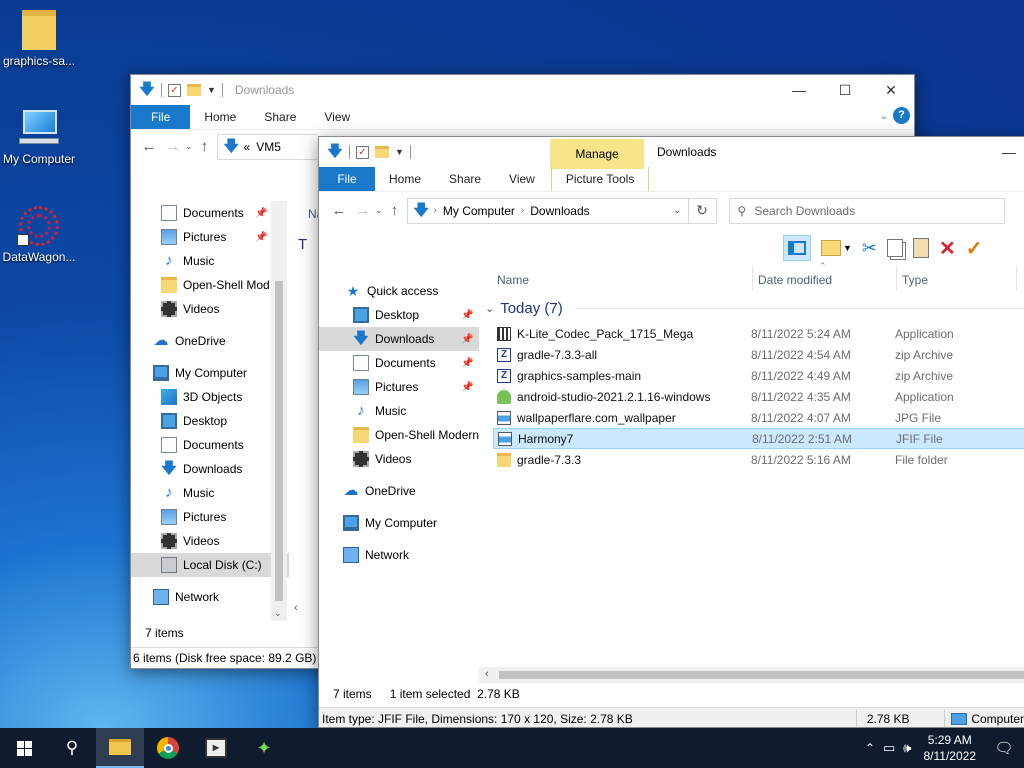 Image resolution: width=1024 pixels, height=768 pixels. I want to click on file-row-selected: Harmony7 8/11/2022 2:51 AM JFIF File, so click(758, 438).